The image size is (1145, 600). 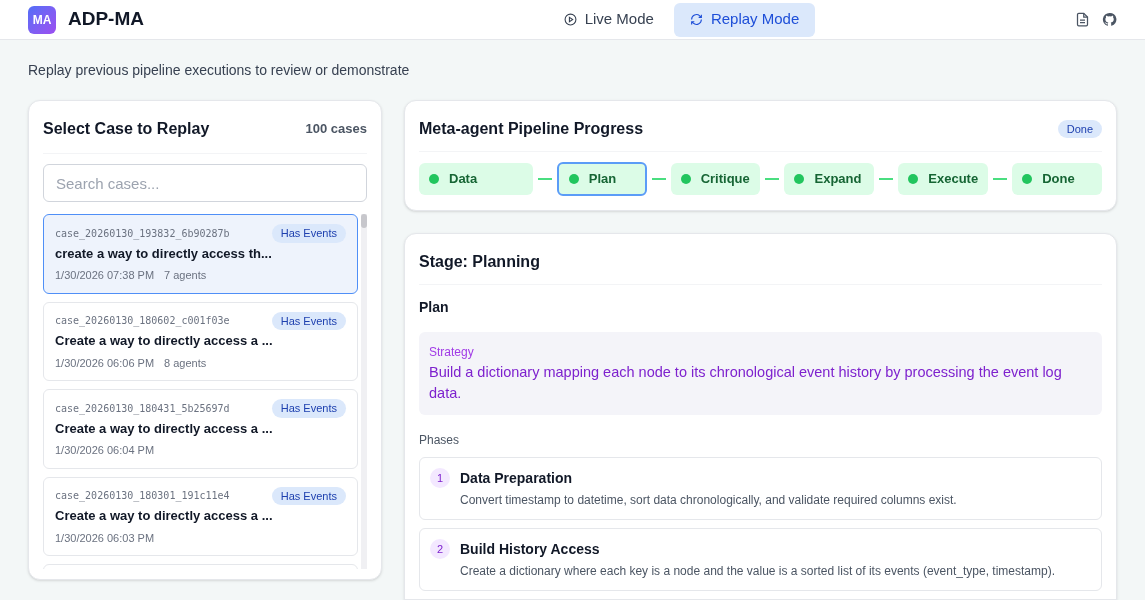 What do you see at coordinates (105, 450) in the screenshot?
I see `case-date: 1/30/2026 06:04 PM` at bounding box center [105, 450].